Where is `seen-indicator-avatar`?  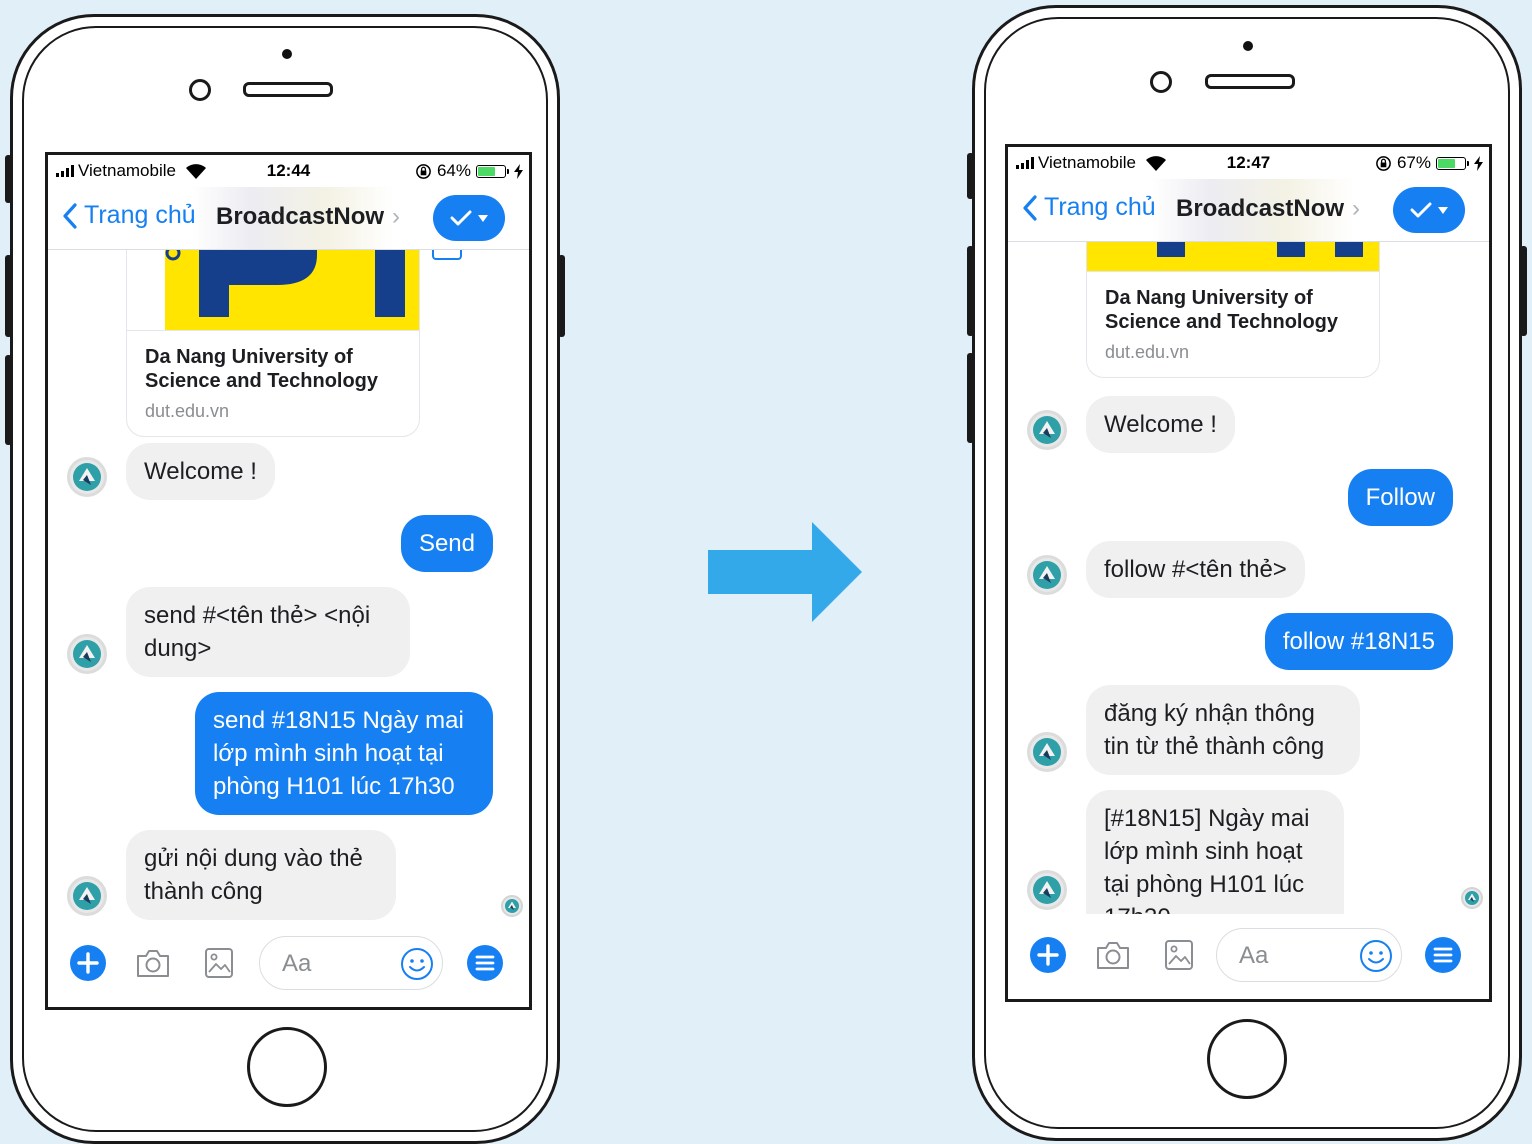 seen-indicator-avatar is located at coordinates (512, 906).